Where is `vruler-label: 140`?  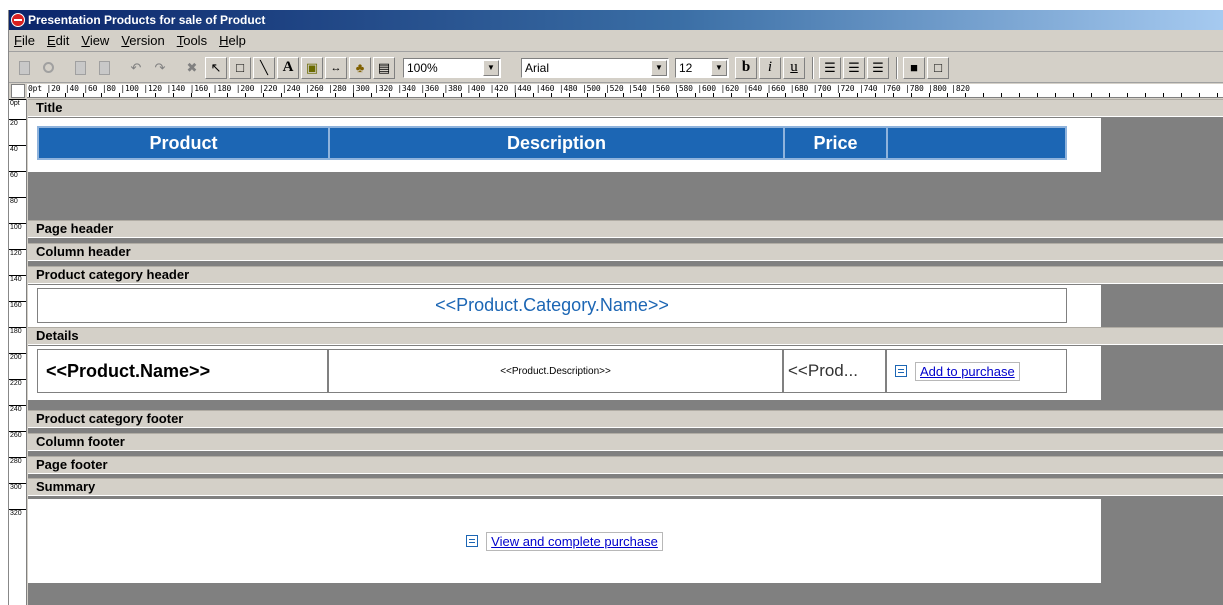
vruler-label: 140 is located at coordinates (17, 279).